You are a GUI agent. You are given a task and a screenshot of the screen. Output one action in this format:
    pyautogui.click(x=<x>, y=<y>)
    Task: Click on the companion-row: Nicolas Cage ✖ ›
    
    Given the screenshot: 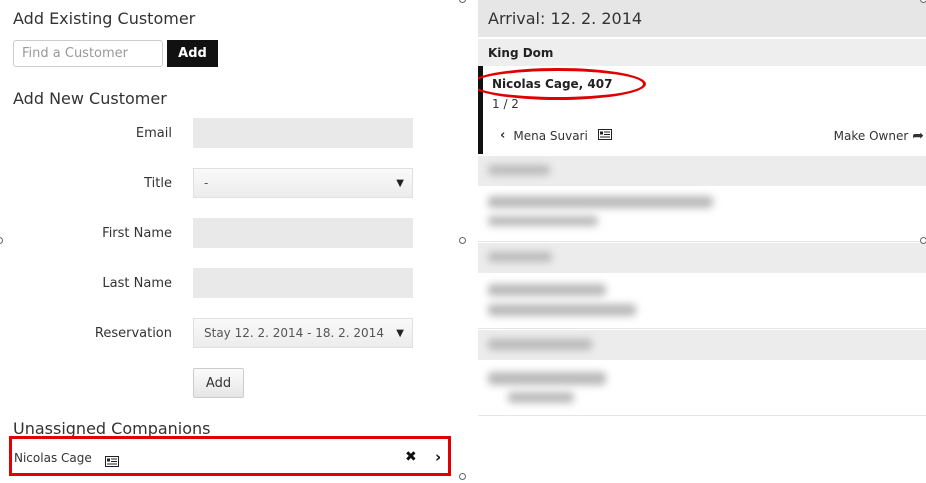 What is the action you would take?
    pyautogui.click(x=230, y=456)
    